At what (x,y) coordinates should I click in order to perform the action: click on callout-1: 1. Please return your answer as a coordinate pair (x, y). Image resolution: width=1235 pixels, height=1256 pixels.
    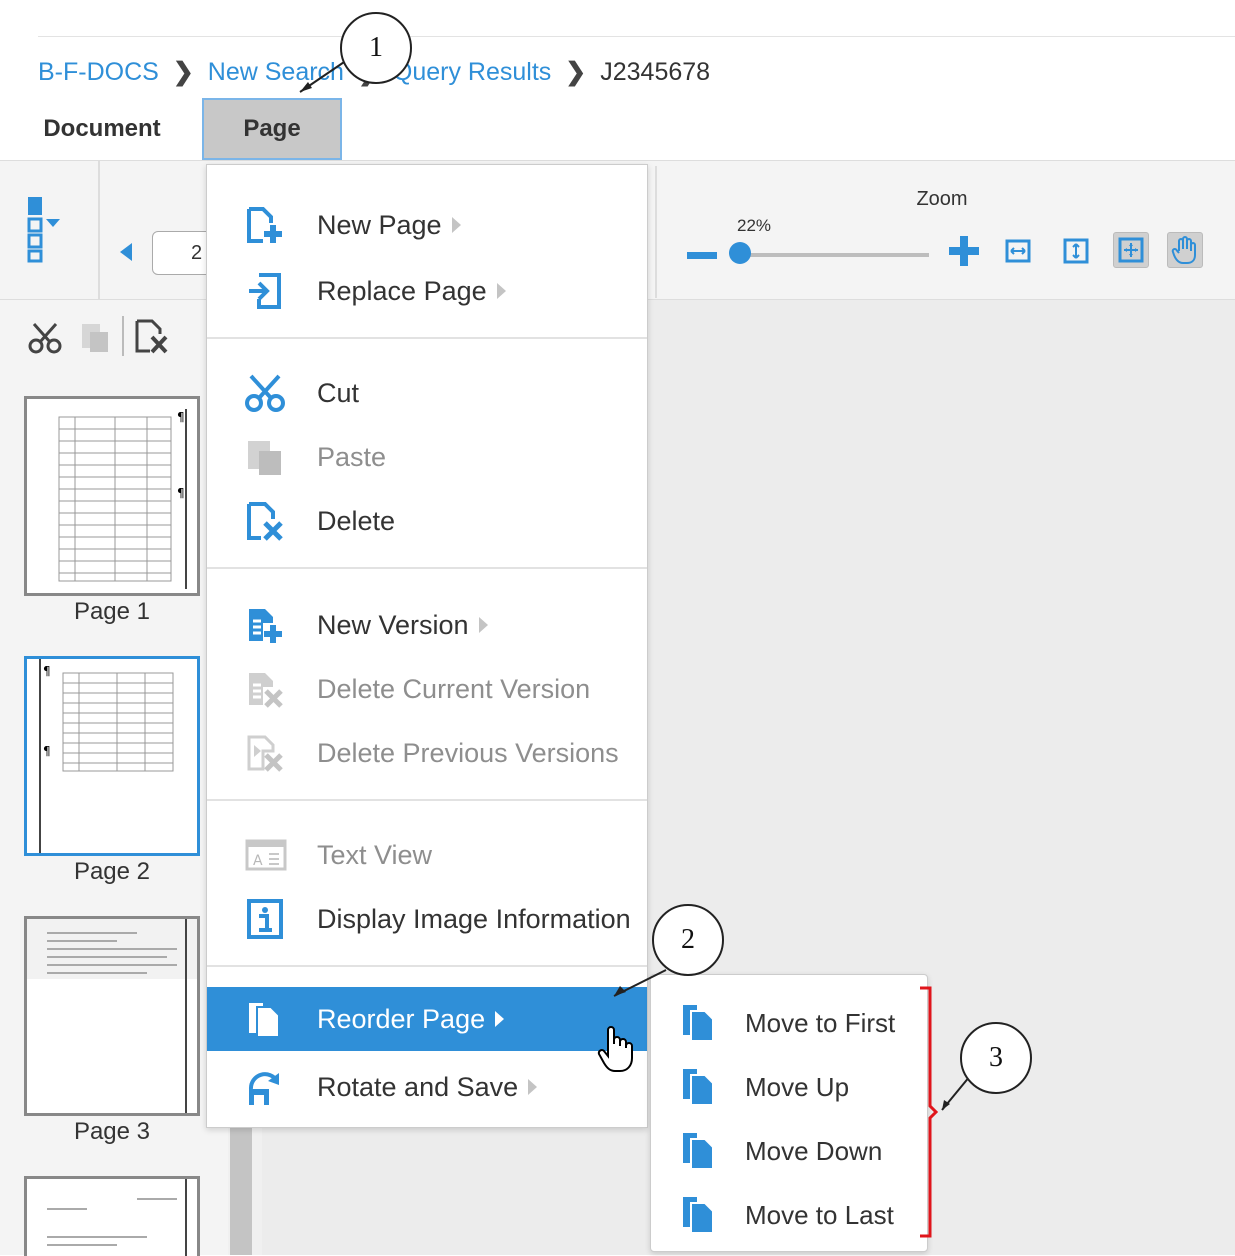
    Looking at the image, I should click on (376, 48).